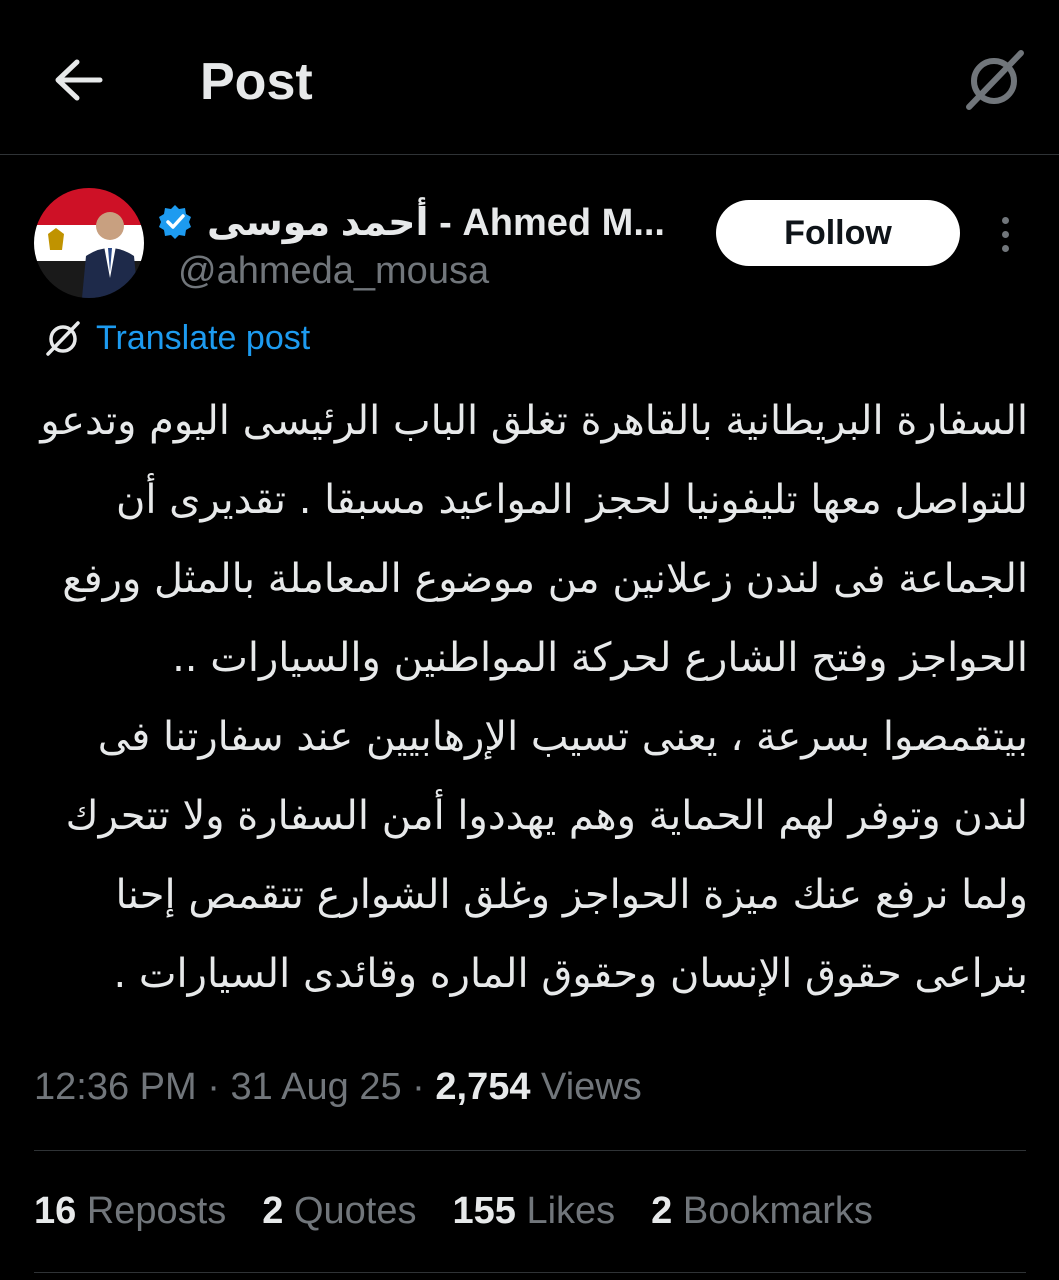 This screenshot has width=1059, height=1280. I want to click on post-date: 31 Aug 25, so click(315, 1087).